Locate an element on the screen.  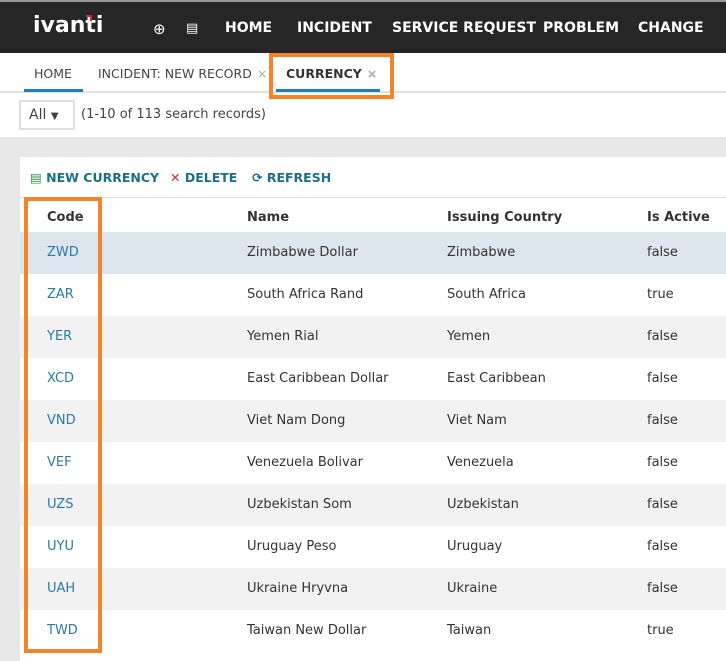
close-icon: × is located at coordinates (262, 73).